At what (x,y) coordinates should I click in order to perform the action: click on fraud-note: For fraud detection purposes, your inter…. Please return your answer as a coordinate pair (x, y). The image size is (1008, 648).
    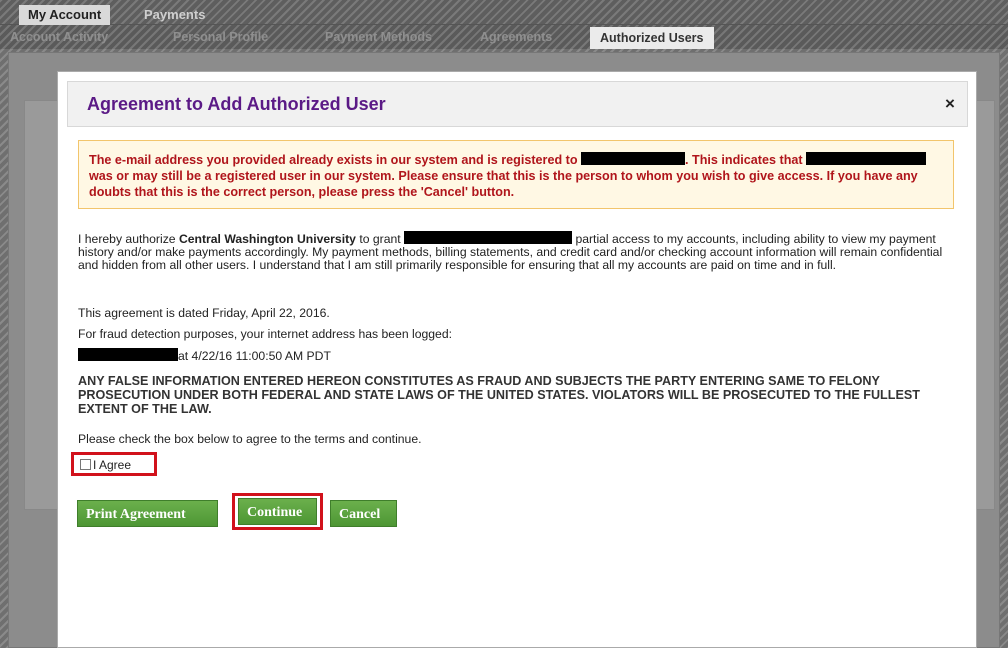
    Looking at the image, I should click on (265, 334).